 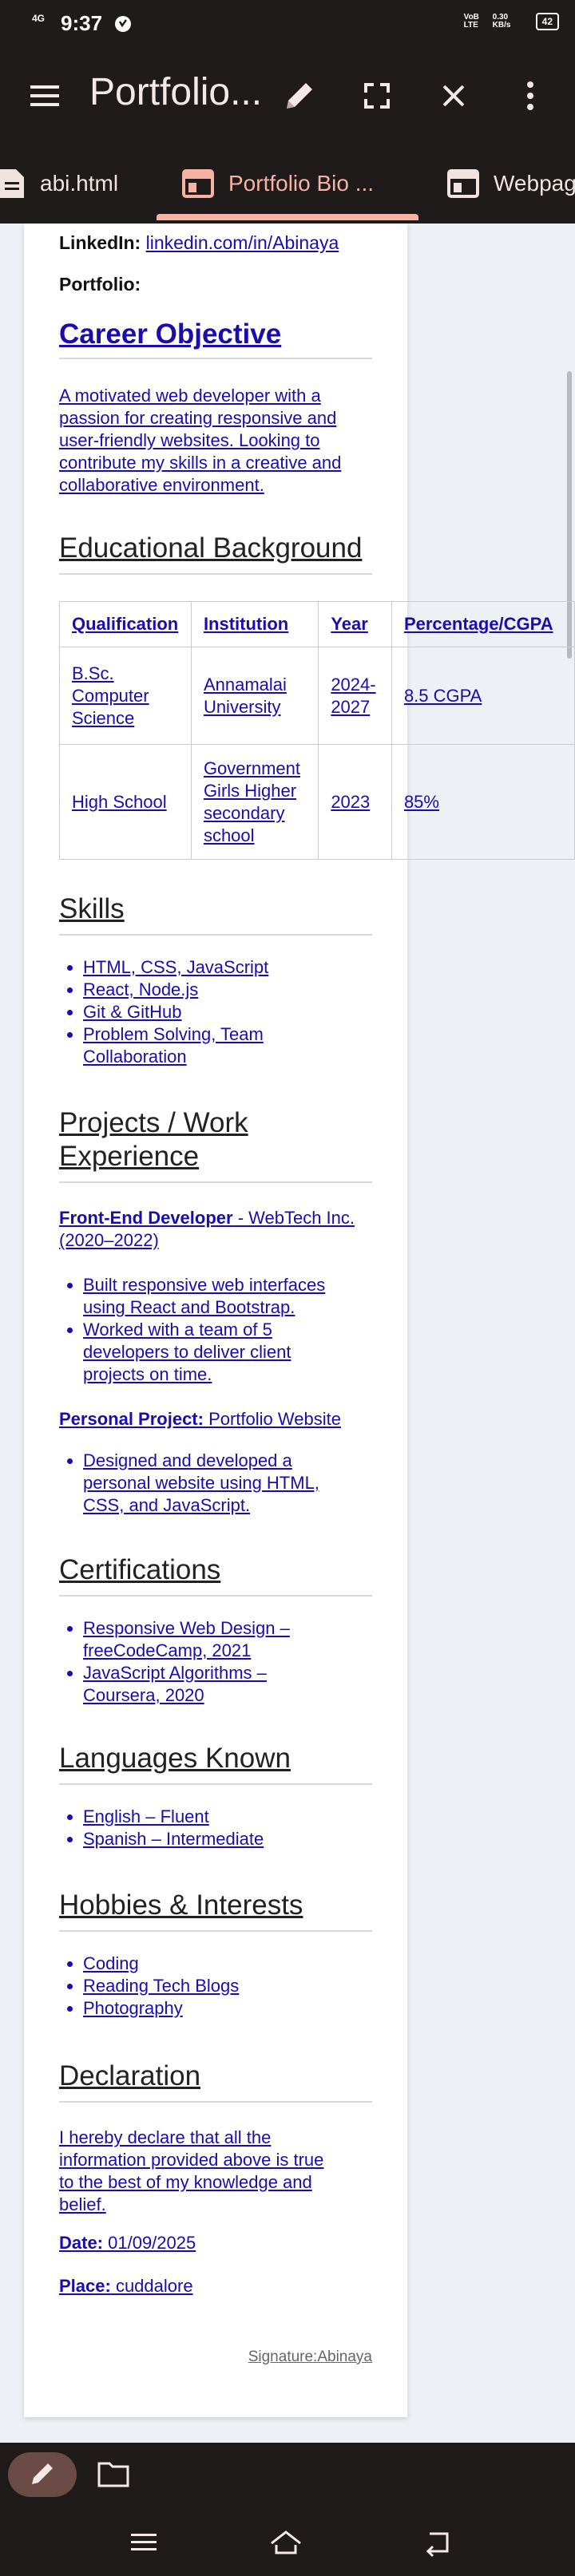 What do you see at coordinates (229, 1964) in the screenshot?
I see `list-item: Coding` at bounding box center [229, 1964].